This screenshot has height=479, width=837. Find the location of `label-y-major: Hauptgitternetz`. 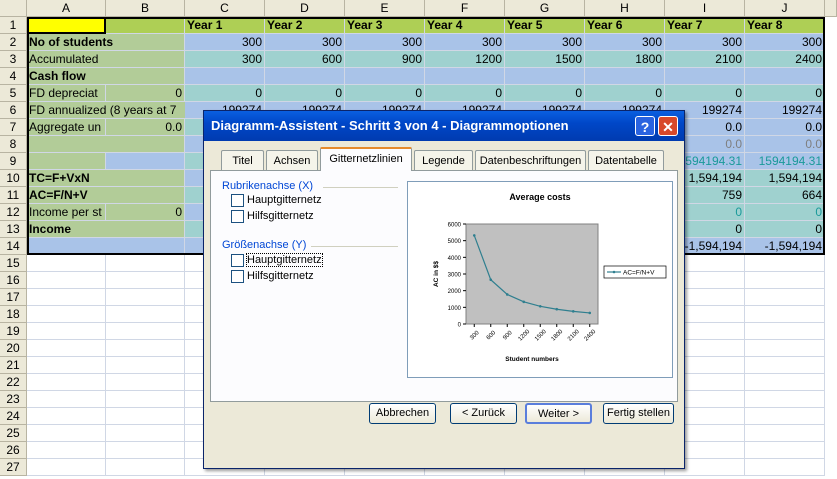

label-y-major: Hauptgitternetz is located at coordinates (284, 260).